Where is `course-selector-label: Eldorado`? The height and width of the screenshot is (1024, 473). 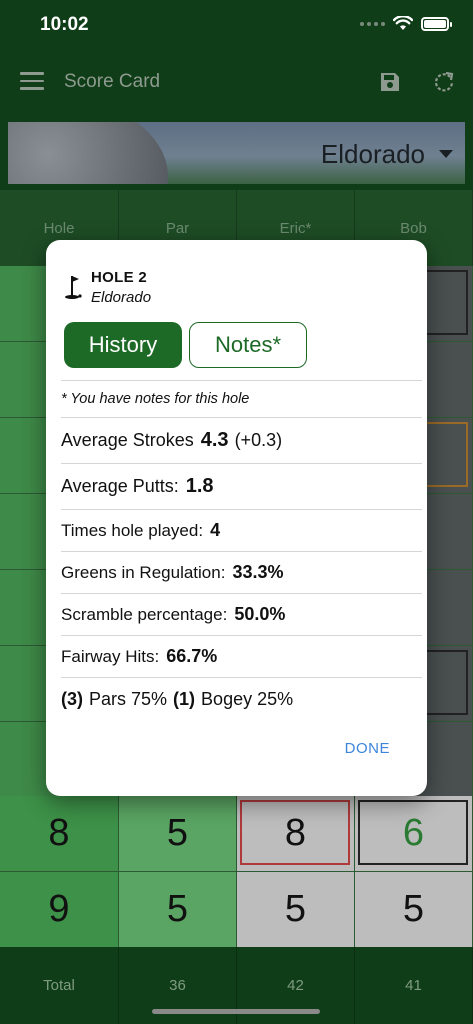 course-selector-label: Eldorado is located at coordinates (372, 154).